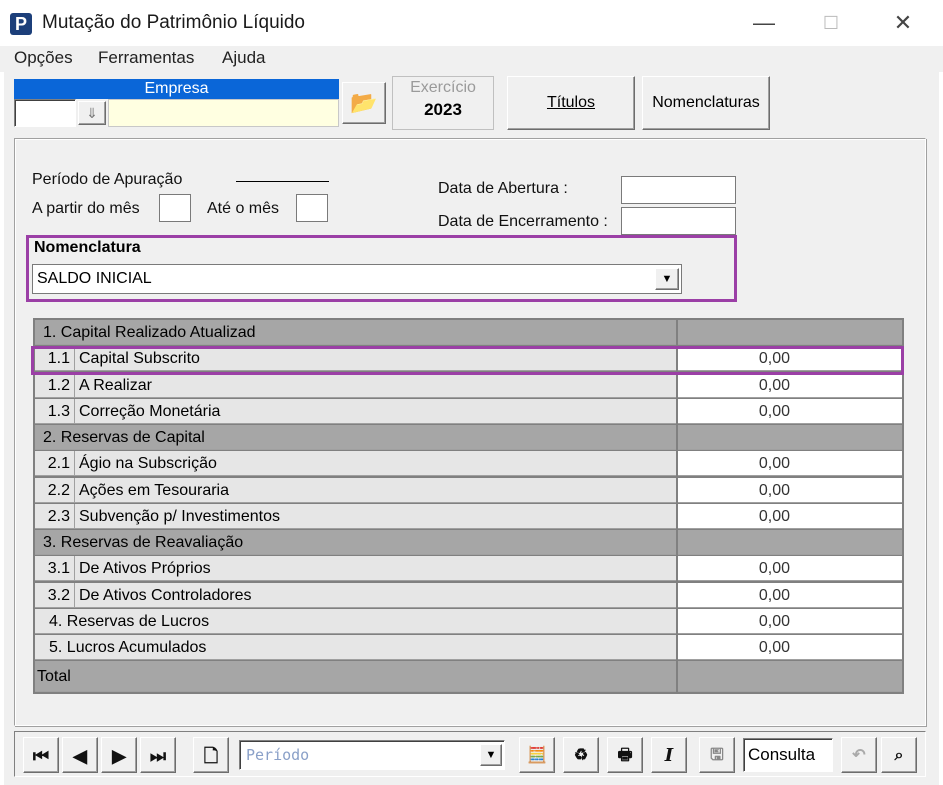 Image resolution: width=943 pixels, height=785 pixels. Describe the element at coordinates (243, 208) in the screenshot. I see `to-month-label: Até o mês` at that location.